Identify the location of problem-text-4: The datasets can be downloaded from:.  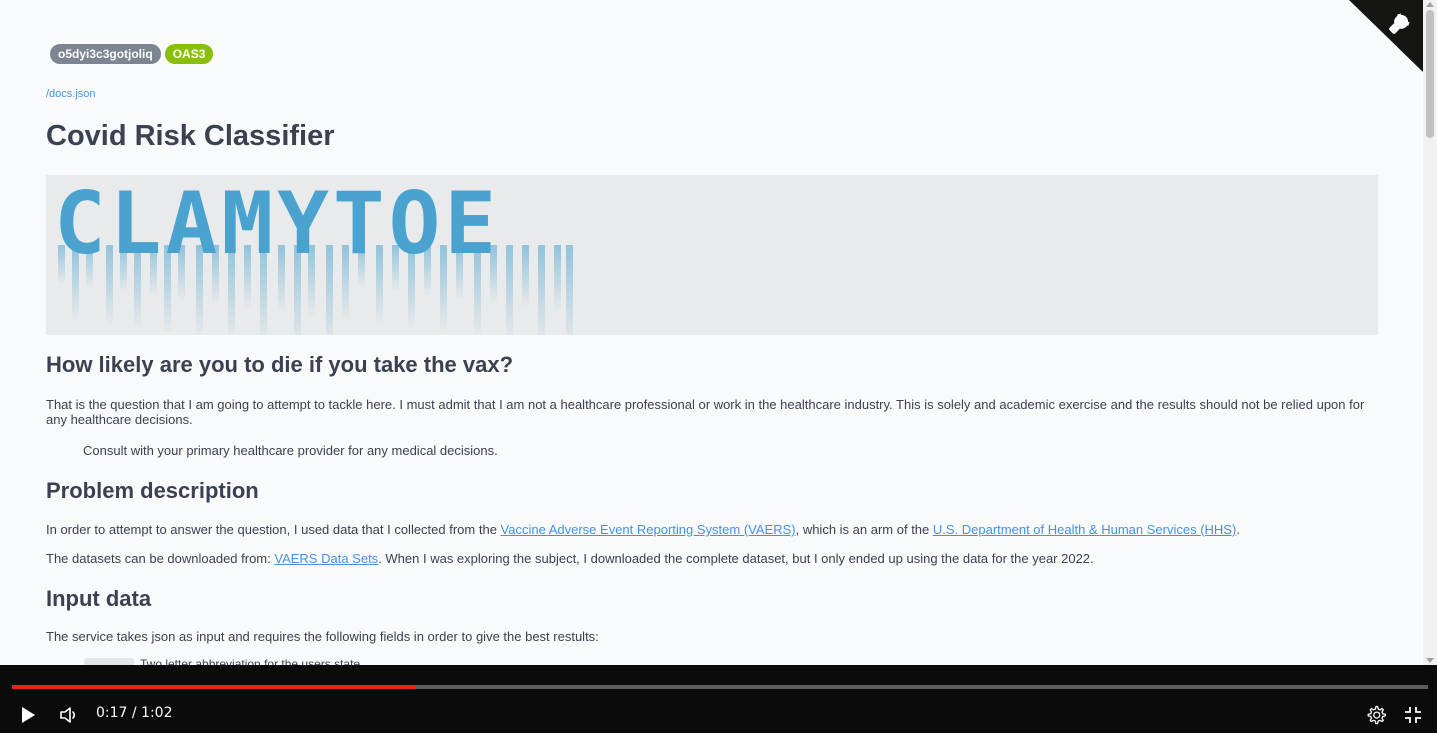
(160, 558).